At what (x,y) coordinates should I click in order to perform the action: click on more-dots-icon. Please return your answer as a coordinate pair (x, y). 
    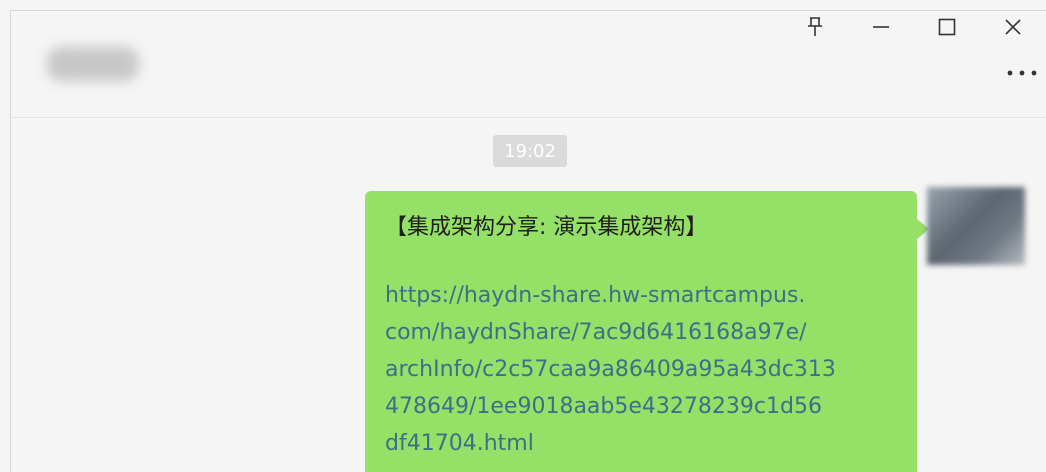
    Looking at the image, I should click on (1022, 73).